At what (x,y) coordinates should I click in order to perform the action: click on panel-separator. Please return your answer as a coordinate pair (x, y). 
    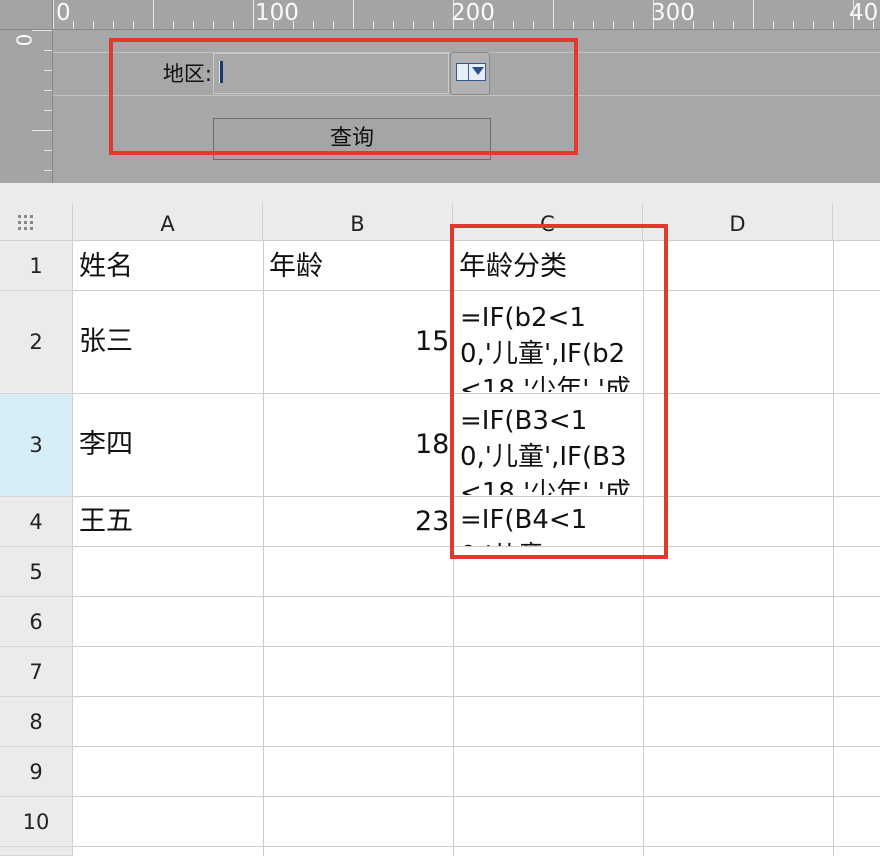
    Looking at the image, I should click on (440, 193).